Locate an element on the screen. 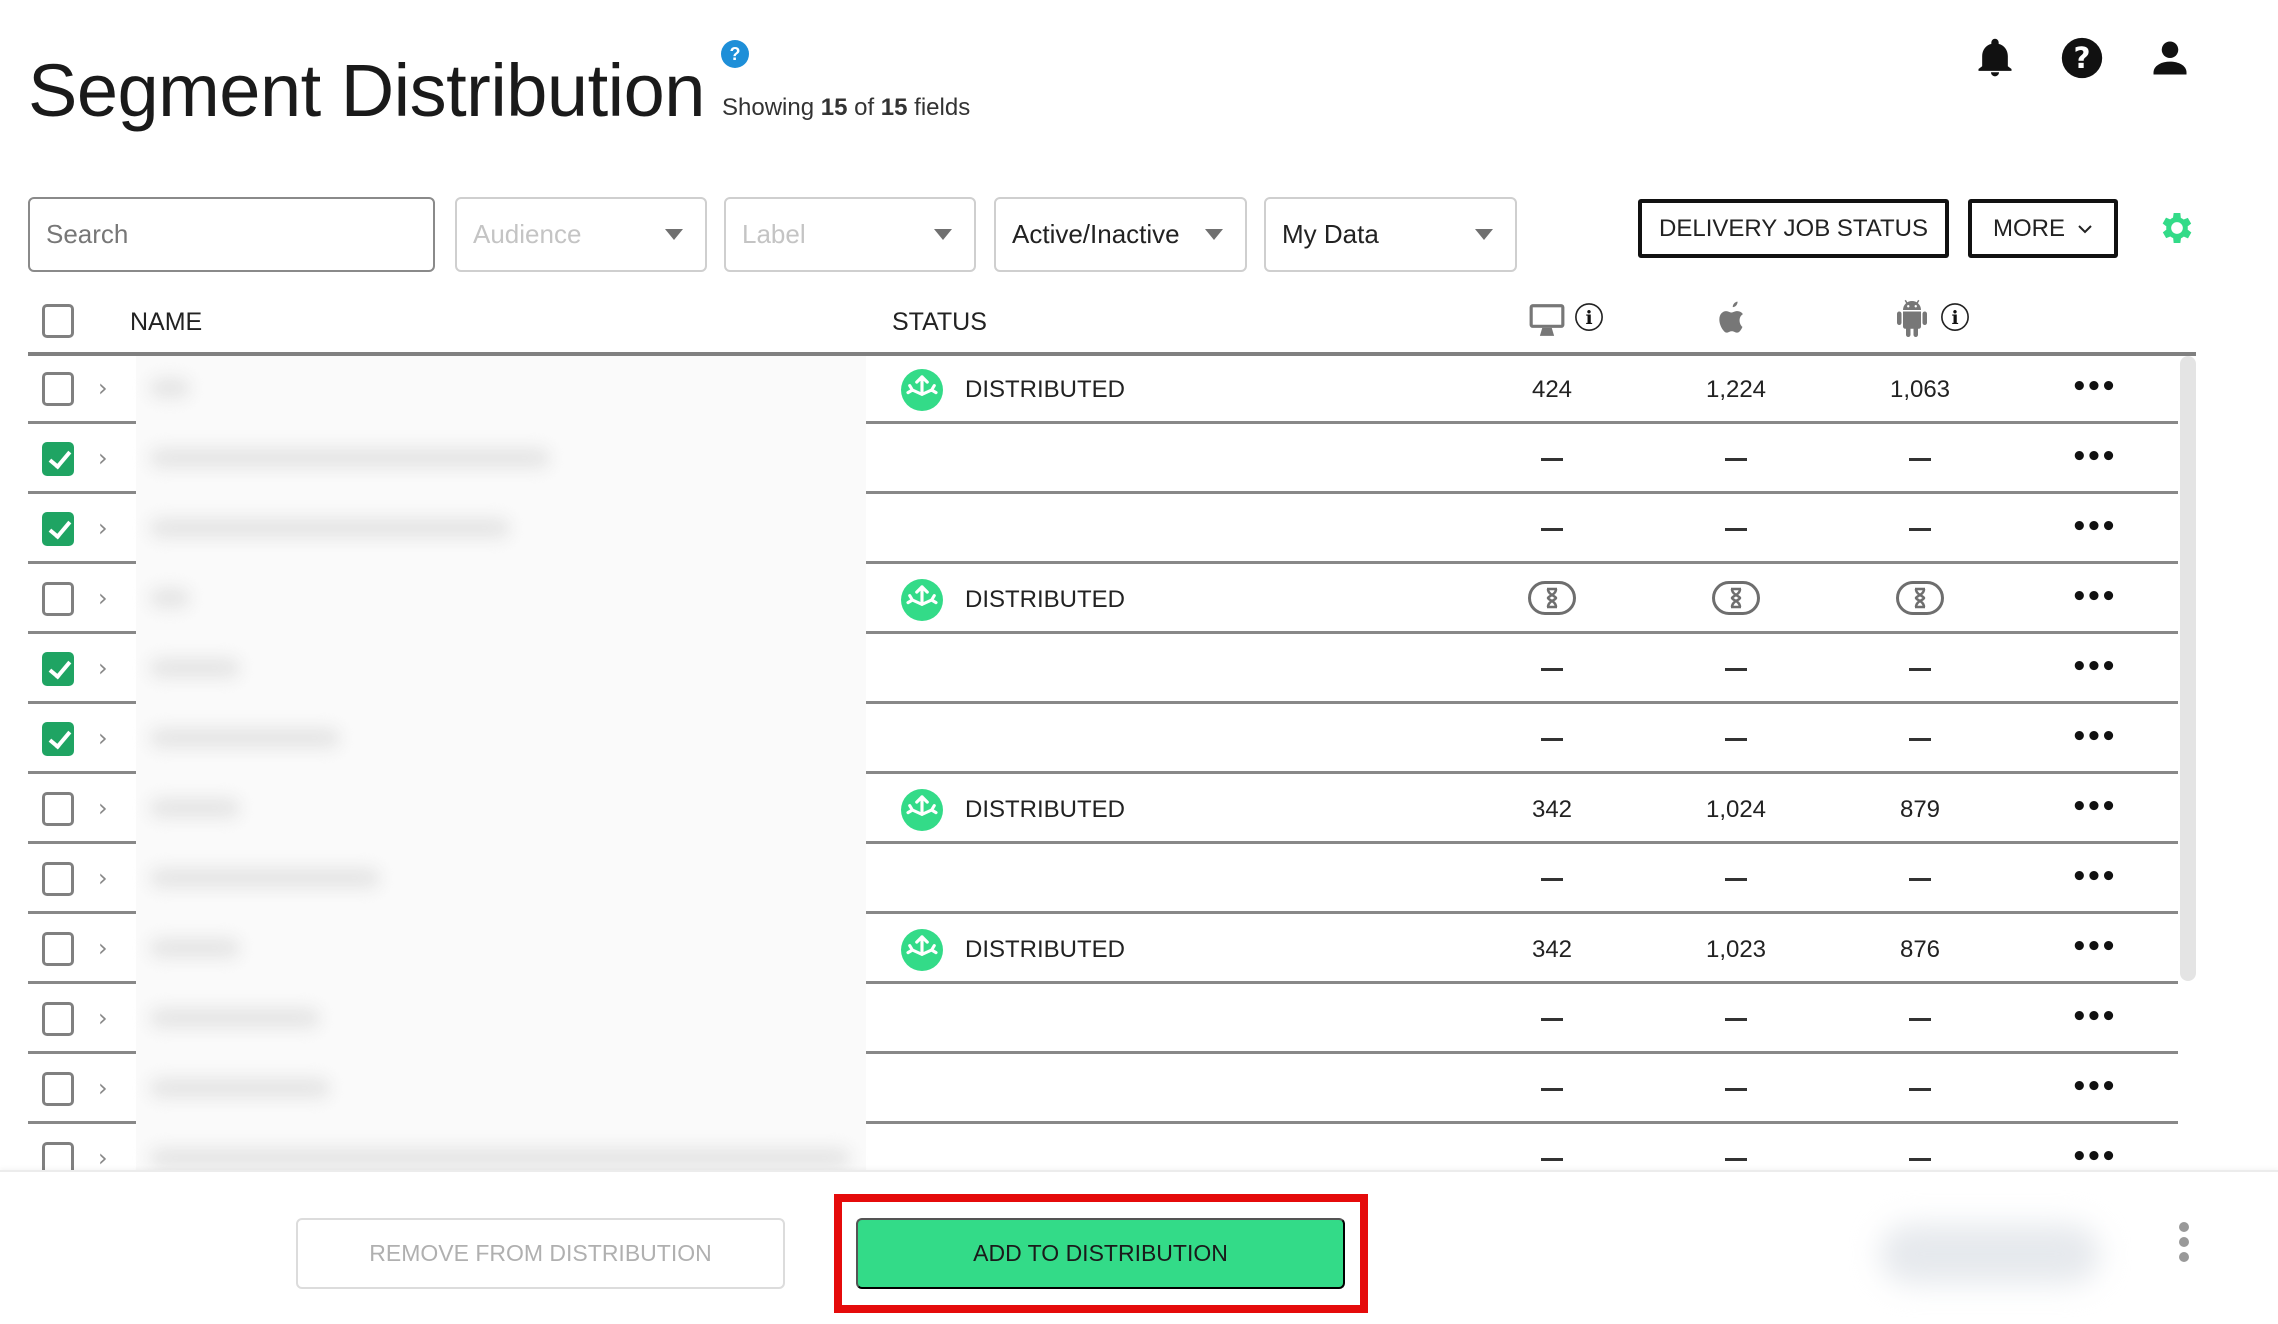 This screenshot has width=2278, height=1324. distributed-icon is located at coordinates (922, 810).